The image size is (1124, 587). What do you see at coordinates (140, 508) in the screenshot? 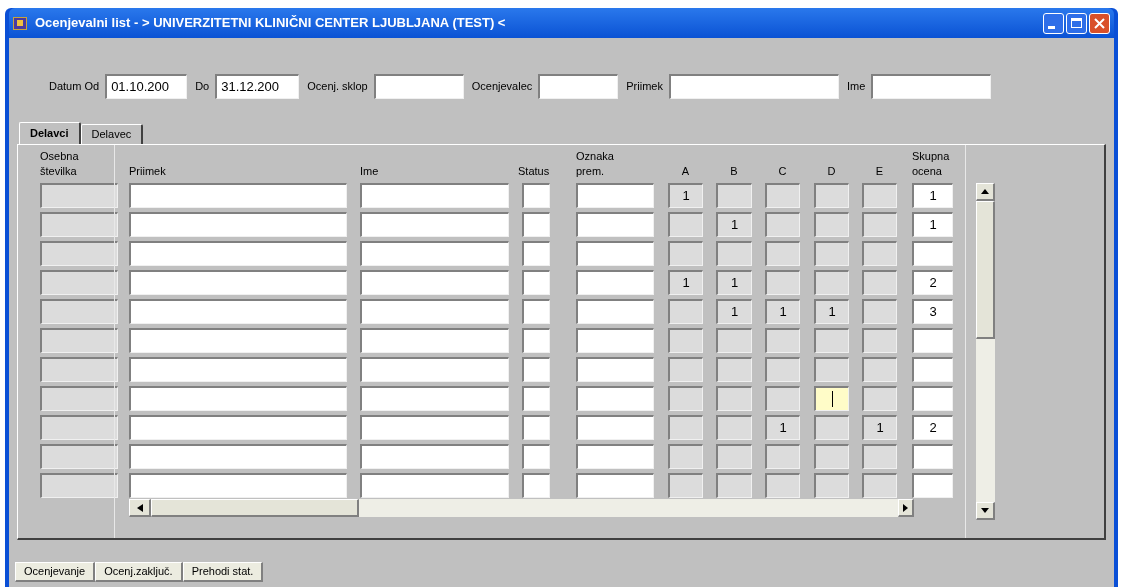
I see `scroll-left-button` at bounding box center [140, 508].